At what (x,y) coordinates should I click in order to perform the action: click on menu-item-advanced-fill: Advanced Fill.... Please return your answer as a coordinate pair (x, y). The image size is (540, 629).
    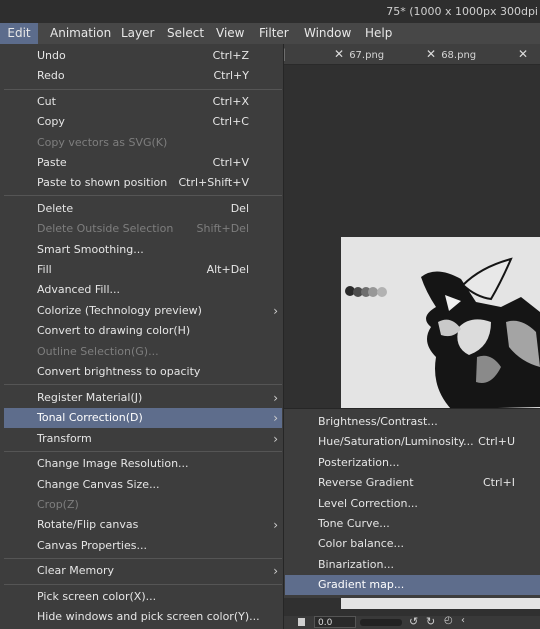
    Looking at the image, I should click on (143, 290).